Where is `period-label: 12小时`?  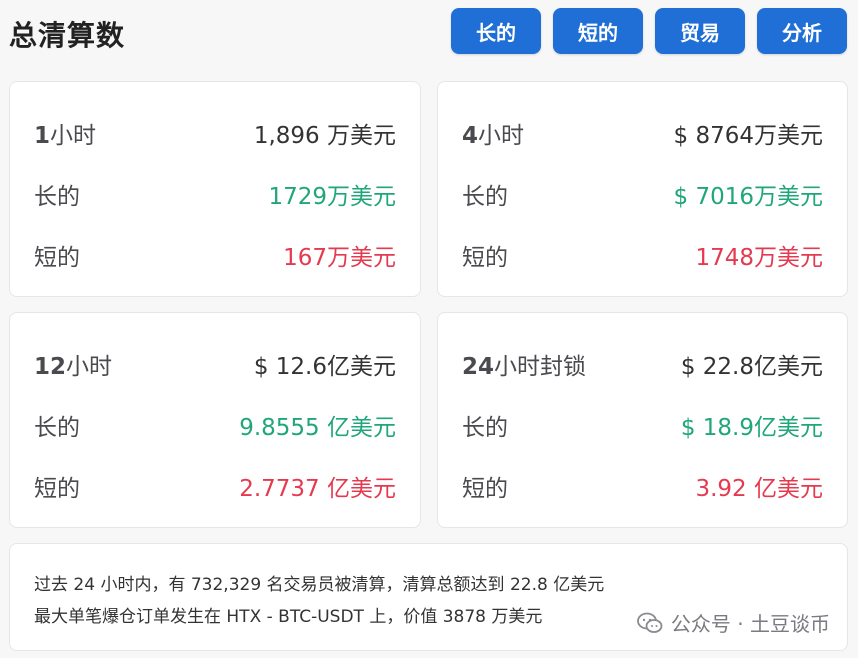
period-label: 12小时 is located at coordinates (73, 367).